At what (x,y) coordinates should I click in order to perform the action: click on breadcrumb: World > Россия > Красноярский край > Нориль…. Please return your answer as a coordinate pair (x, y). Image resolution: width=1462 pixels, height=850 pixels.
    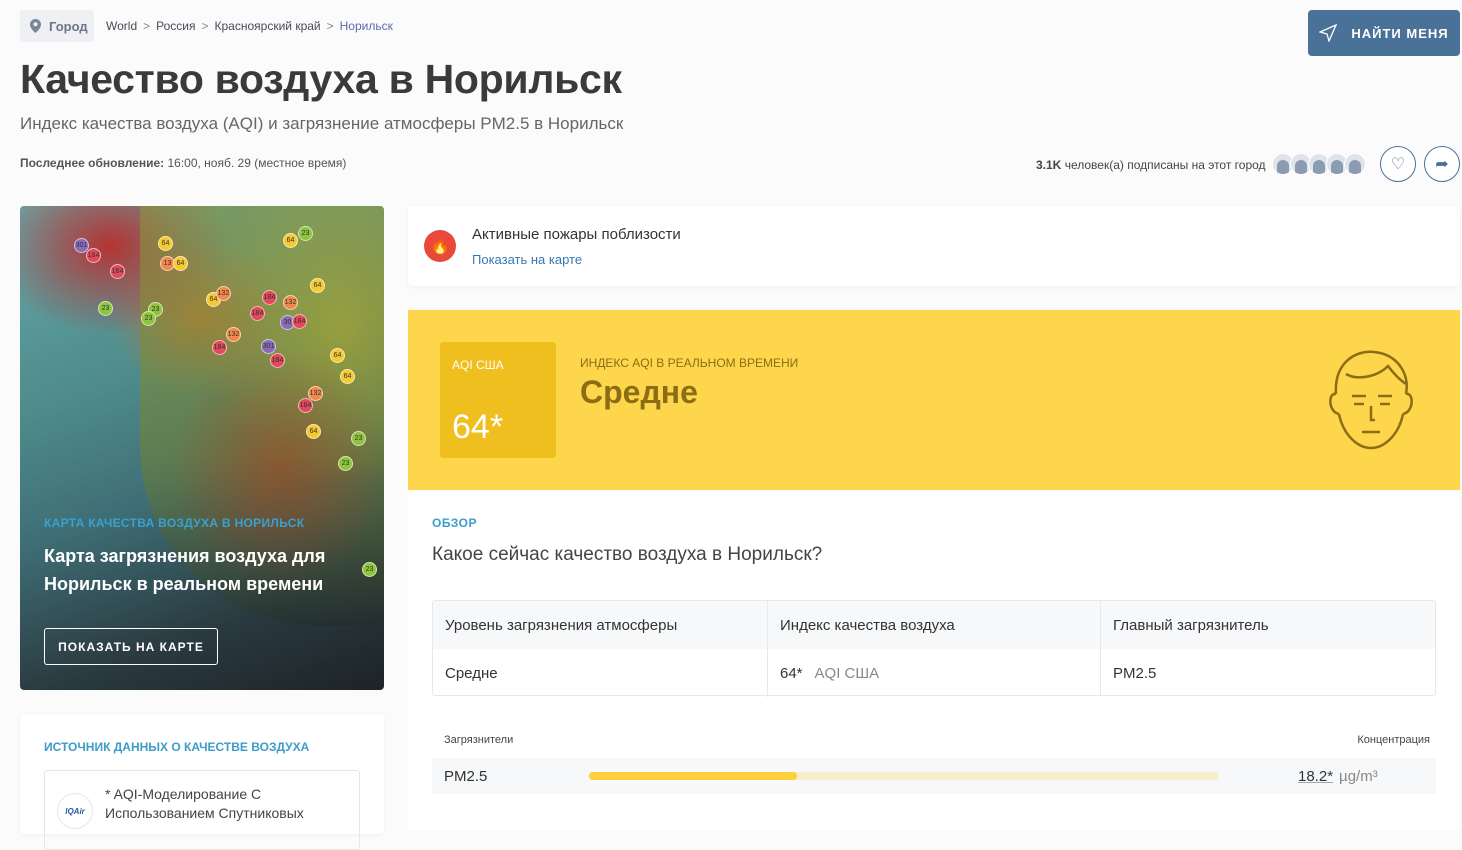
    Looking at the image, I should click on (249, 26).